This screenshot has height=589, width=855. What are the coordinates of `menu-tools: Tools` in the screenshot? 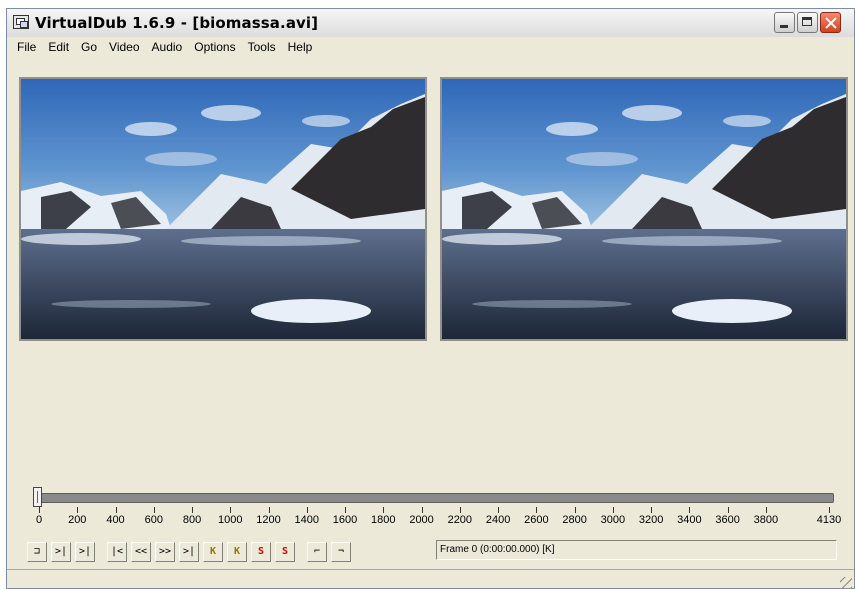 It's located at (262, 48).